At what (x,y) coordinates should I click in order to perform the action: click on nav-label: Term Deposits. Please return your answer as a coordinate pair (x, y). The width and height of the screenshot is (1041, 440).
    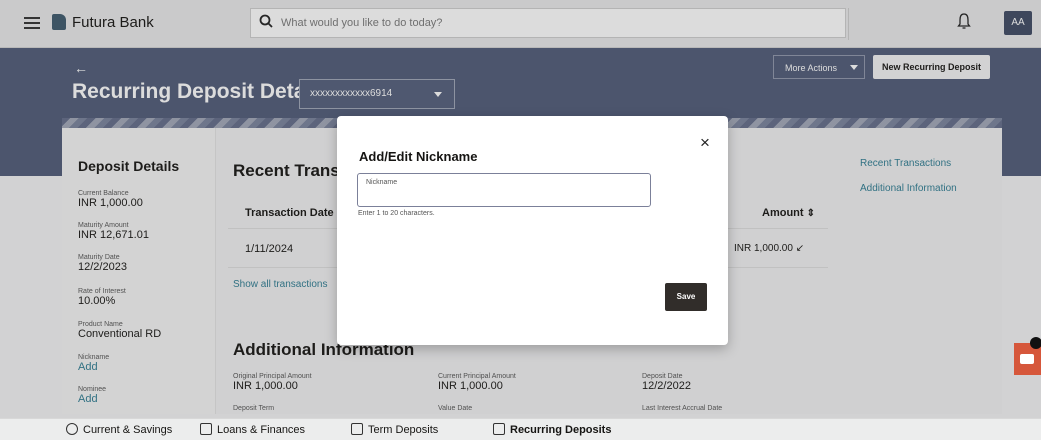
    Looking at the image, I should click on (403, 430).